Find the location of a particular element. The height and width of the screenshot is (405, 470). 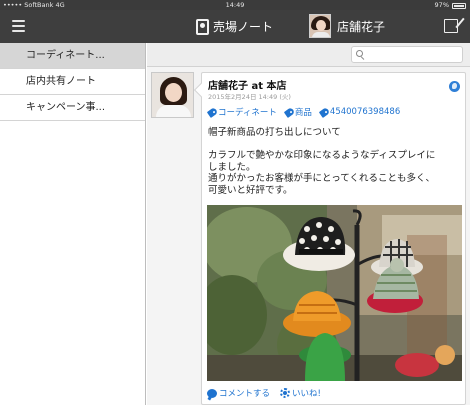

nav-user: 店舗花子 is located at coordinates (347, 26).